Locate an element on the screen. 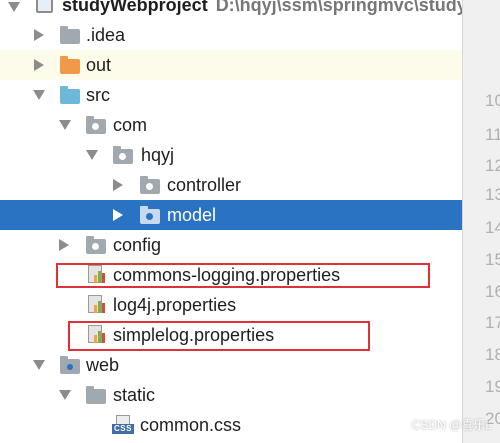 The image size is (500, 443). line-number: 11 is located at coordinates (492, 134).